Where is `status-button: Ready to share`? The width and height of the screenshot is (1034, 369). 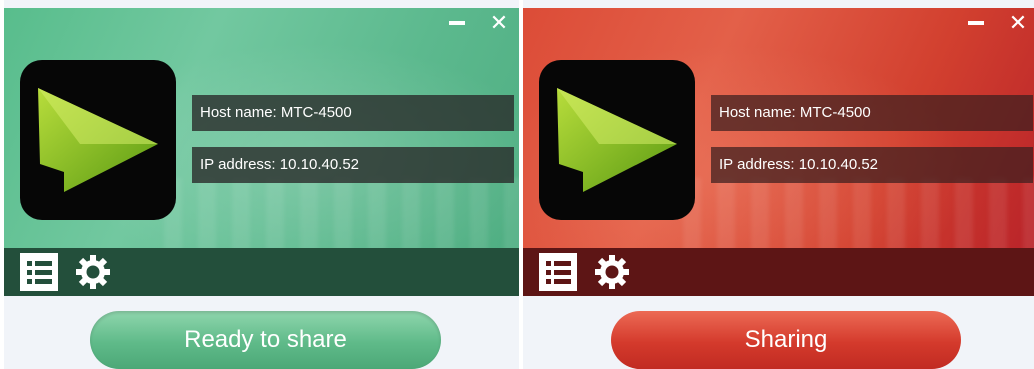
status-button: Ready to share is located at coordinates (265, 340).